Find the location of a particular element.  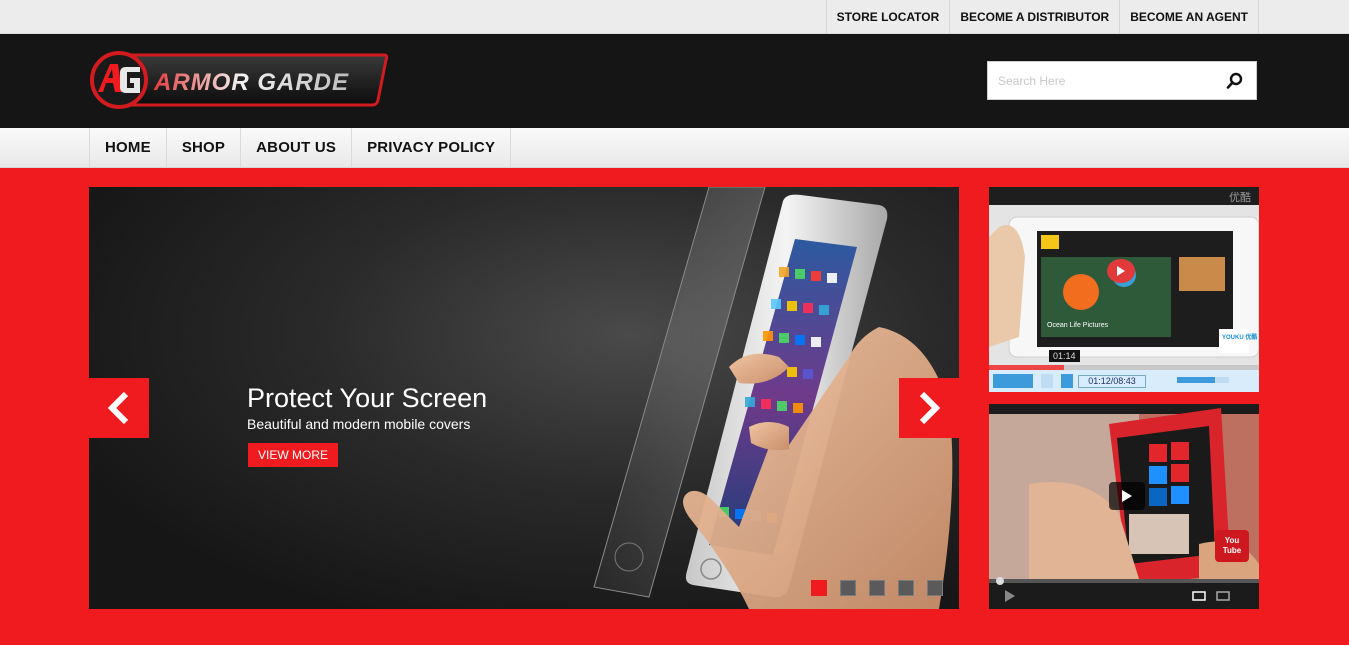

prev-slide-button is located at coordinates (119, 408).